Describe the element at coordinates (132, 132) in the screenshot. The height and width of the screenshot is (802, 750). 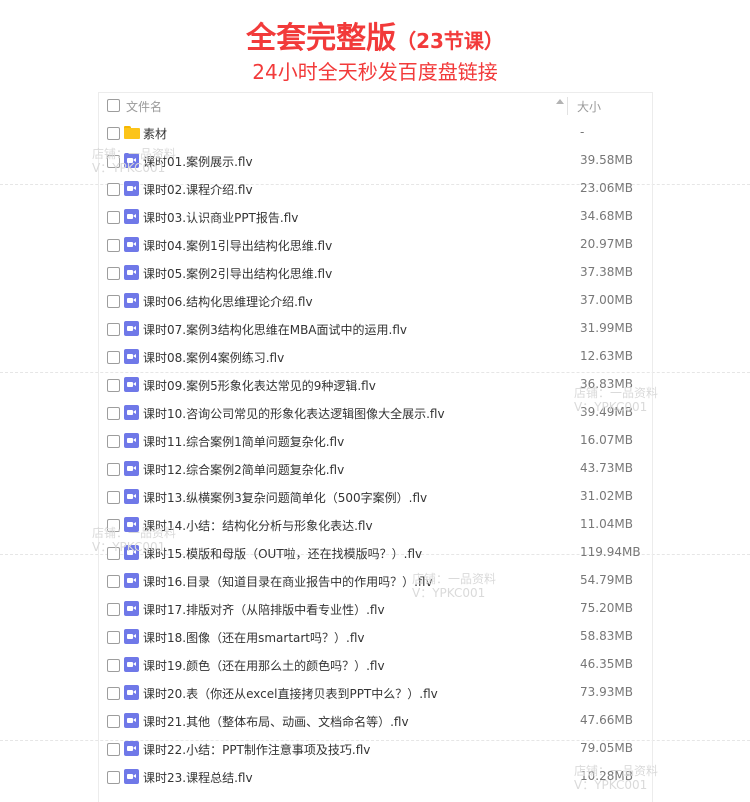
I see `folder-icon` at that location.